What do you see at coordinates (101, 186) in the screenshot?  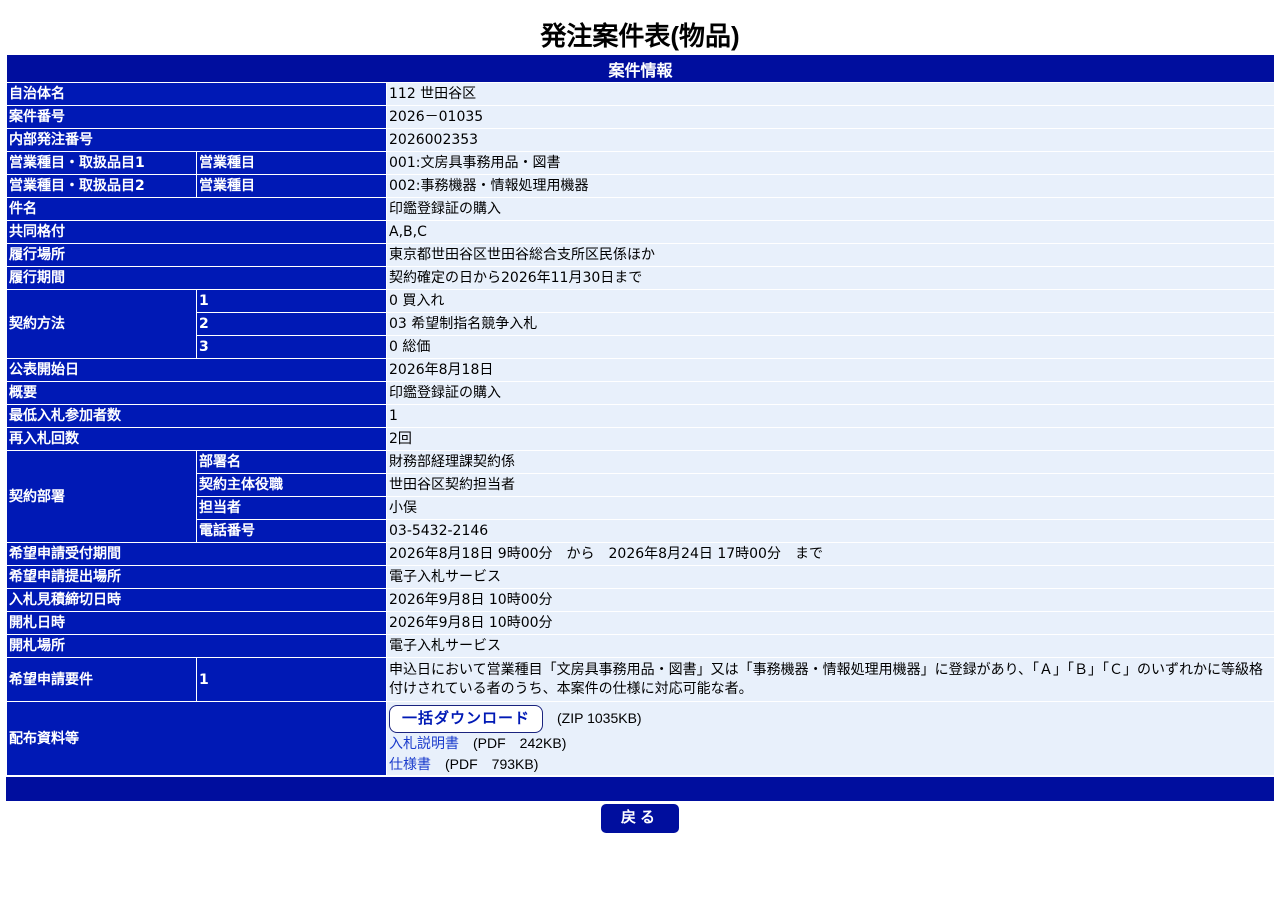 I see `label-business-type-2: 営業種目・取扱品目2` at bounding box center [101, 186].